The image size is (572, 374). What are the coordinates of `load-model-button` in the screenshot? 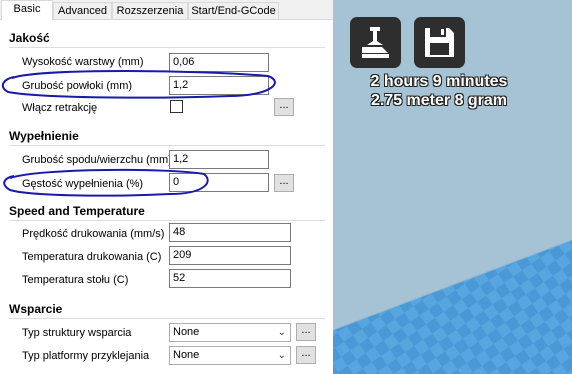 It's located at (375, 42).